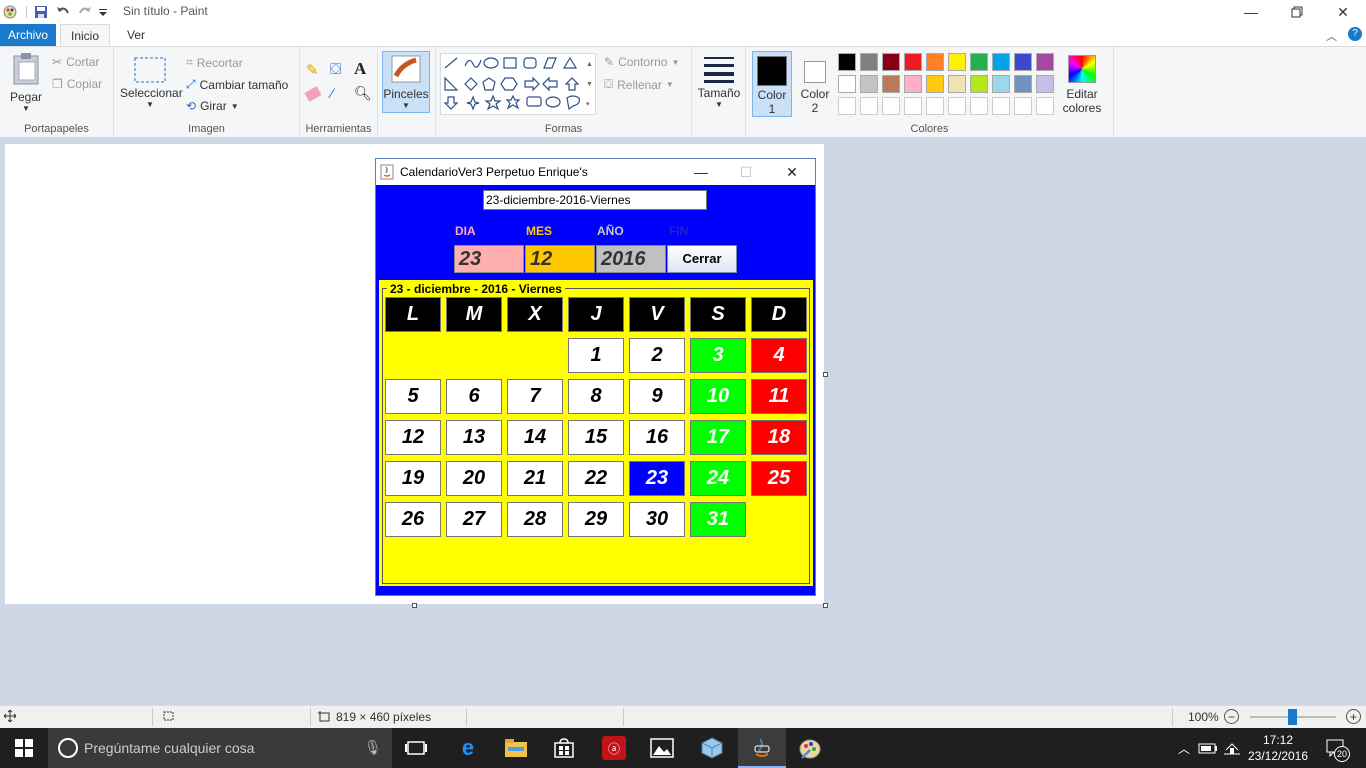 This screenshot has height=768, width=1366. Describe the element at coordinates (41, 12) in the screenshot. I see `save-icon` at that location.